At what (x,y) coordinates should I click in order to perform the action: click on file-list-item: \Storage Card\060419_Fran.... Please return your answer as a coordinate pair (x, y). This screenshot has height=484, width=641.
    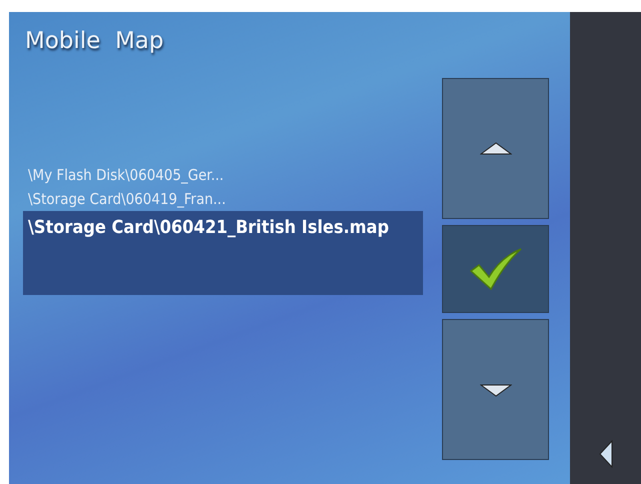
    Looking at the image, I should click on (228, 199).